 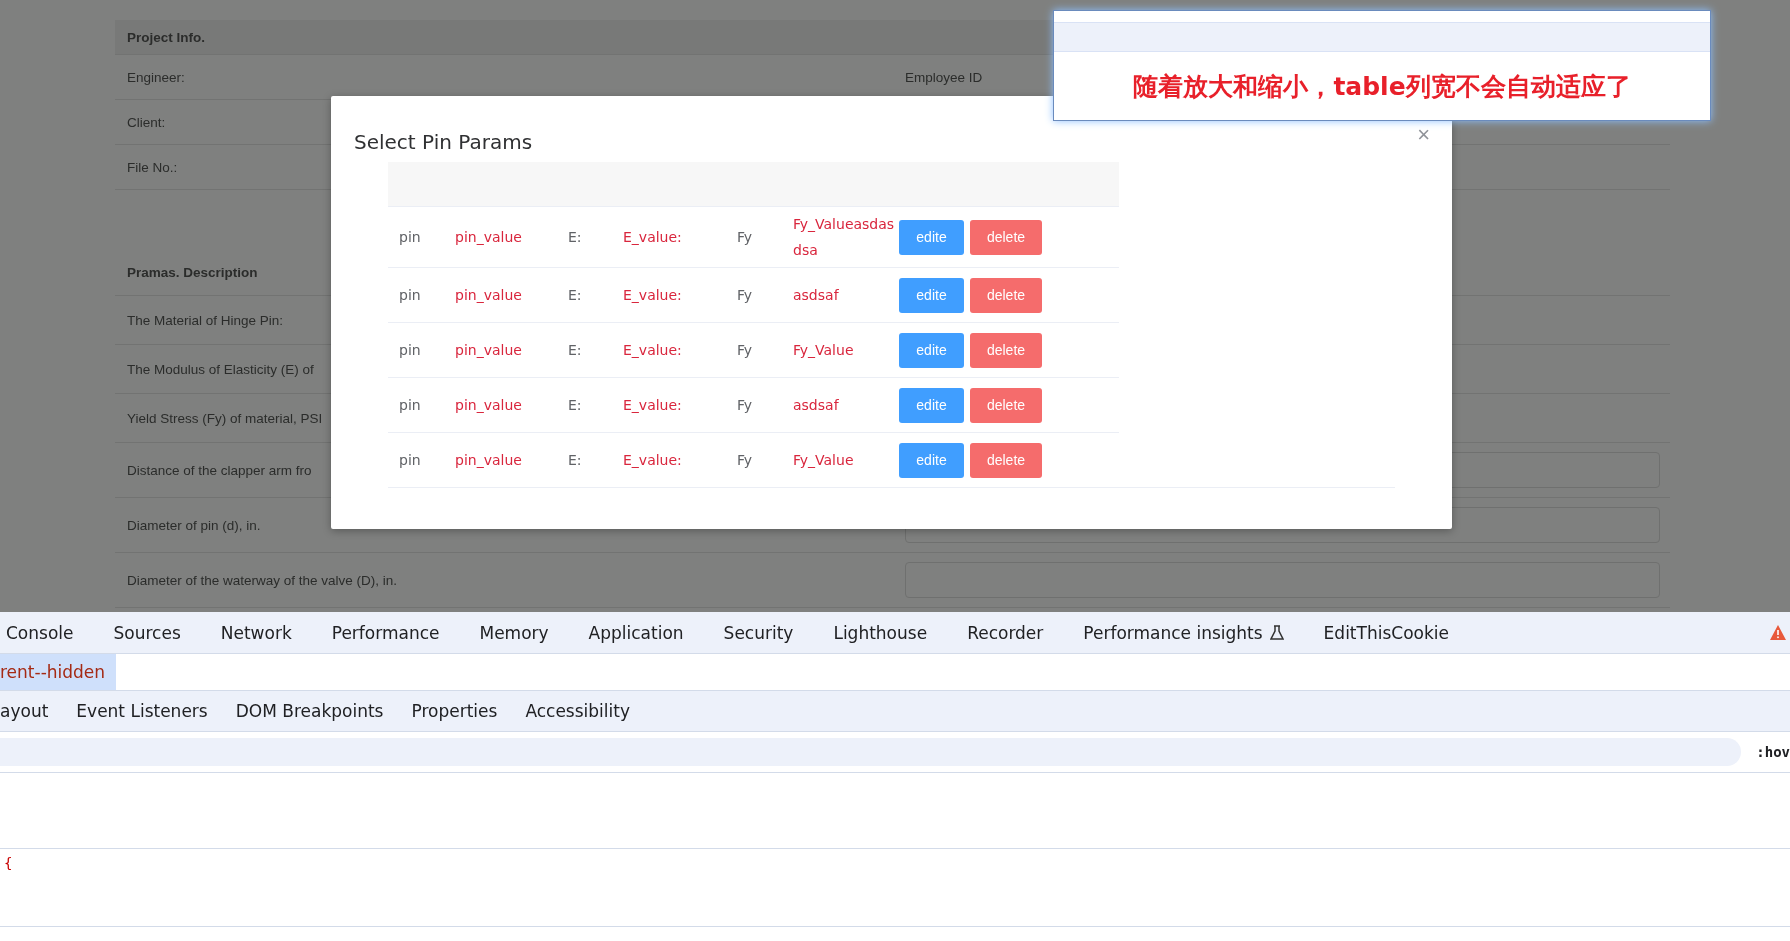 I want to click on panel-tab: ayout, so click(x=24, y=711).